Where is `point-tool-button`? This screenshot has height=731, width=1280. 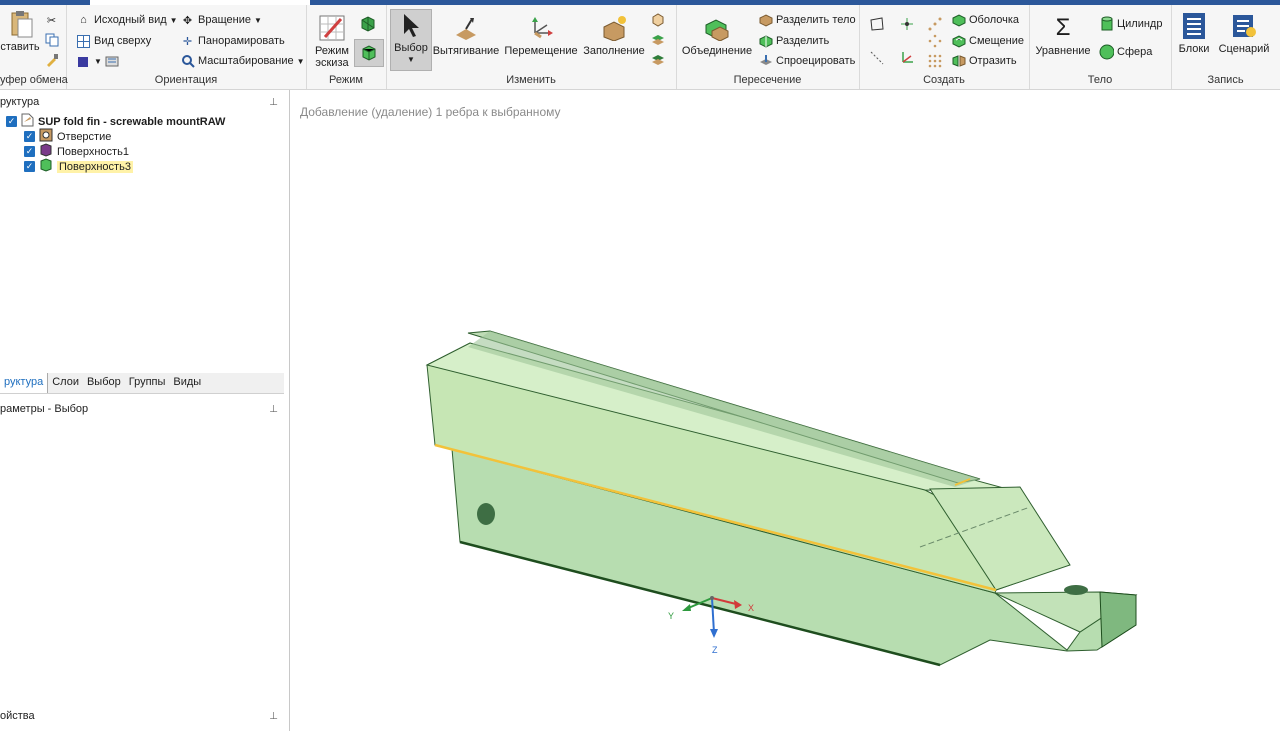 point-tool-button is located at coordinates (906, 24).